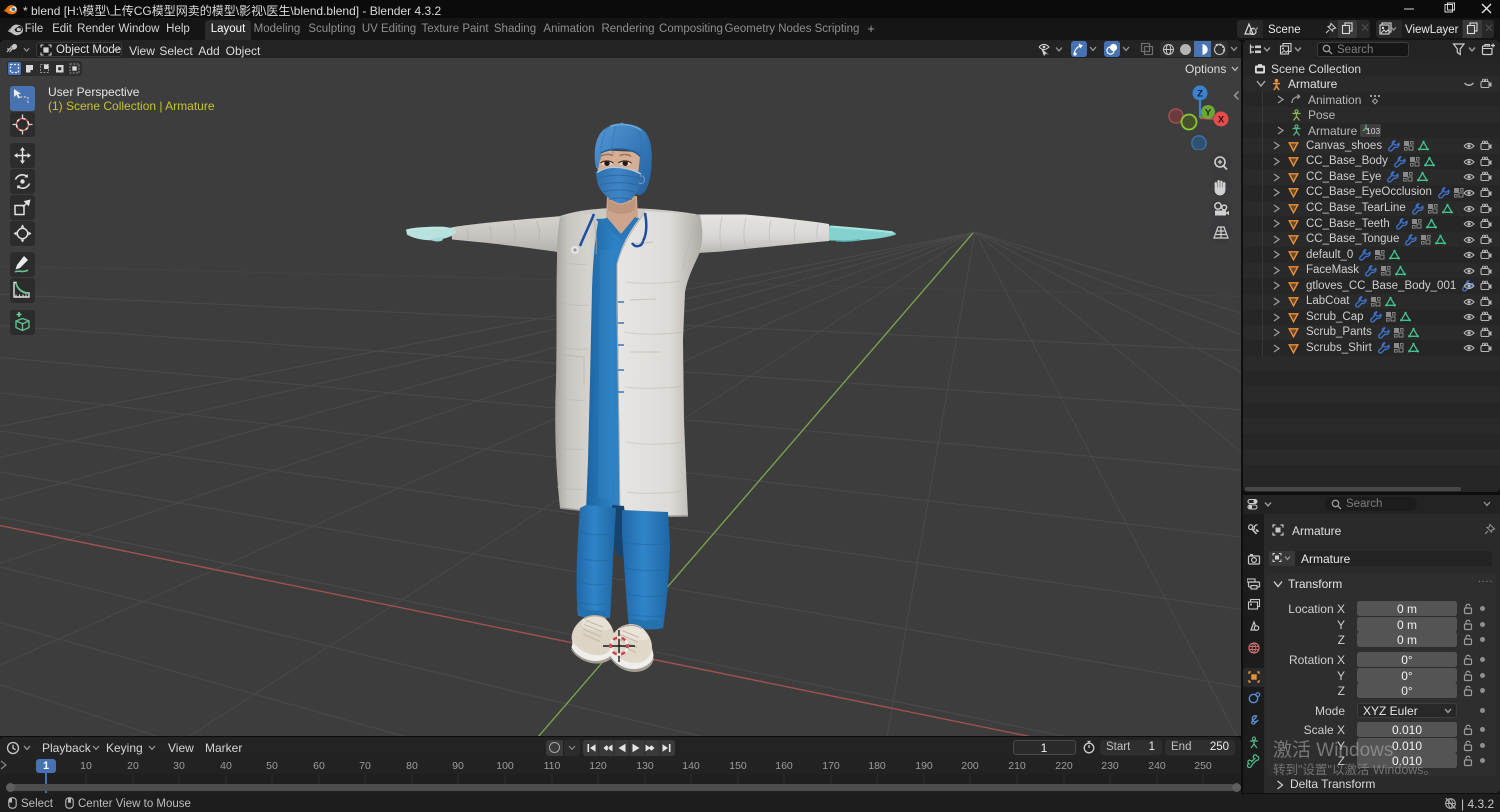 This screenshot has width=1500, height=812. What do you see at coordinates (1200, 94) in the screenshot?
I see `svg-text: Z` at bounding box center [1200, 94].